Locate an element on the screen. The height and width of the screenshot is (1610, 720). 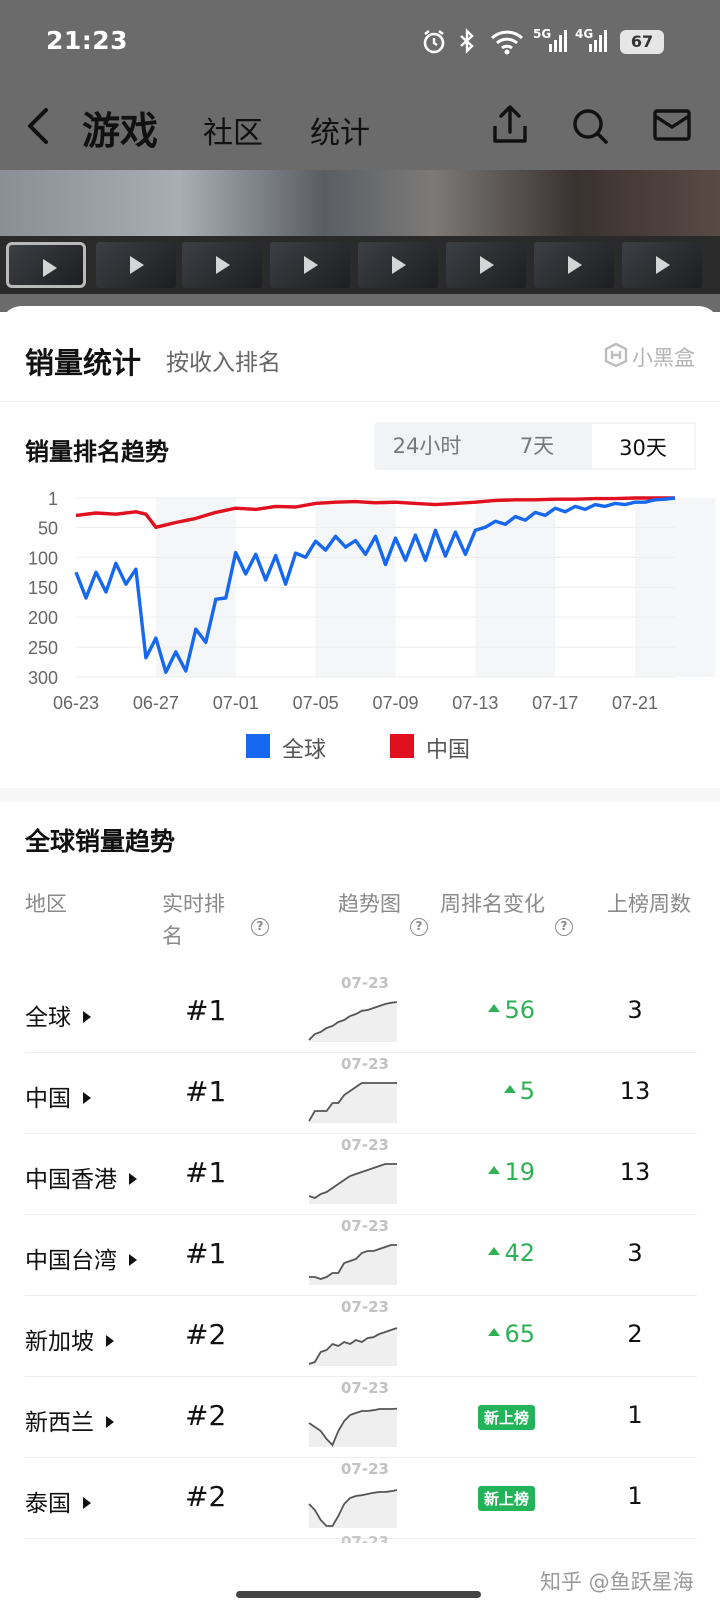
mail-icon is located at coordinates (672, 125).